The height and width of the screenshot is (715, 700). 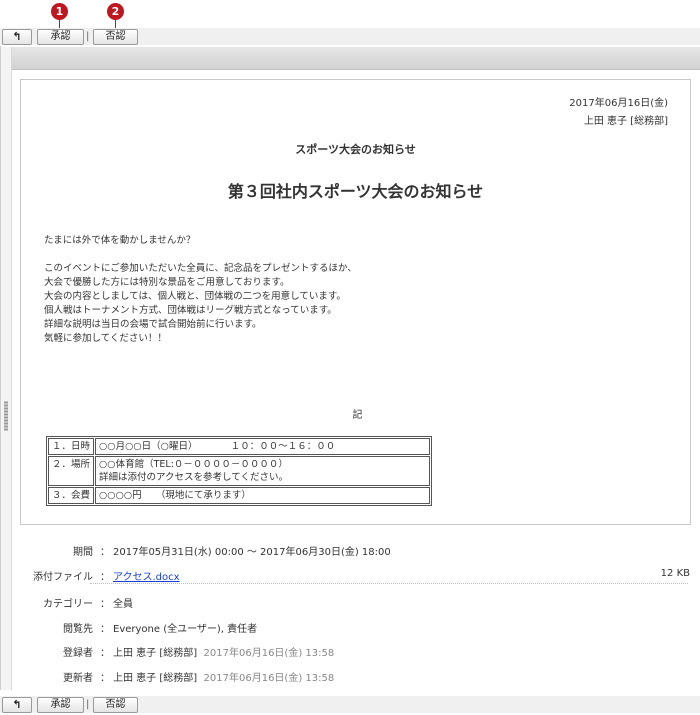 I want to click on attachment-divider, so click(x=389, y=583).